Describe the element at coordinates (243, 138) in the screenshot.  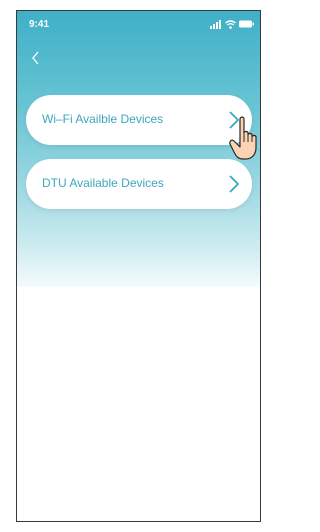
I see `hand-pointer-icon` at that location.